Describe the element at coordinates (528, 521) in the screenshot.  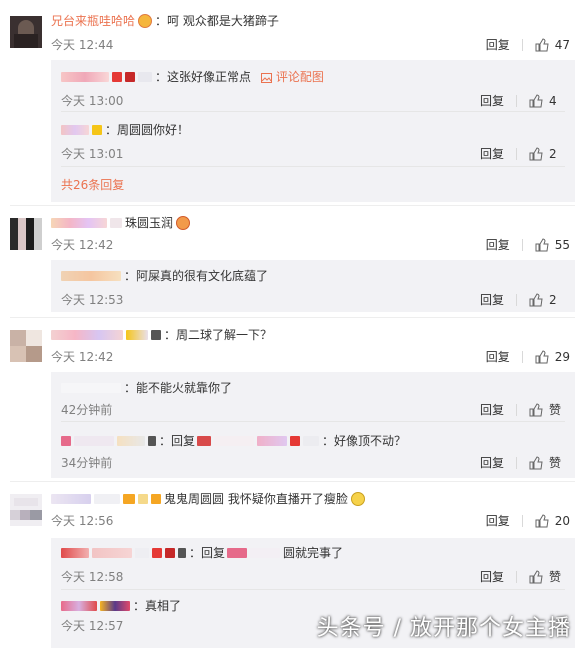
I see `comment-actions: 回复 20` at that location.